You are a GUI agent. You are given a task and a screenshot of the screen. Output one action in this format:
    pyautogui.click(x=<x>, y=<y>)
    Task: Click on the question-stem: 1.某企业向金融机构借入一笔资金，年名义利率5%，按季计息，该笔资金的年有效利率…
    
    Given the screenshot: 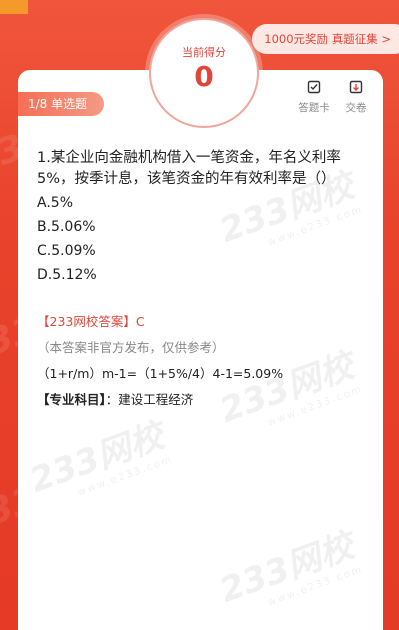 What is the action you would take?
    pyautogui.click(x=189, y=168)
    